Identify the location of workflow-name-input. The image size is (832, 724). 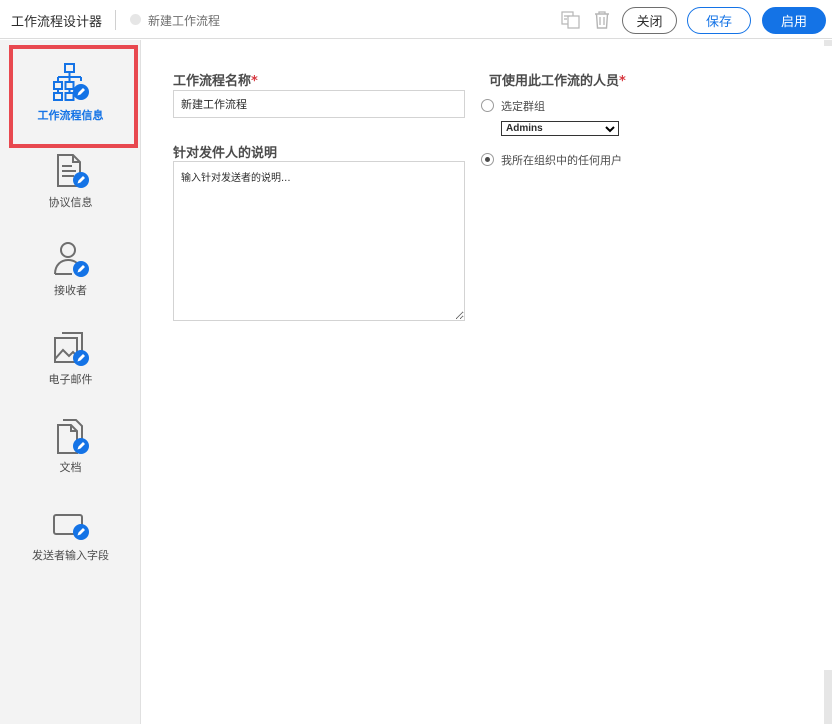
(319, 104).